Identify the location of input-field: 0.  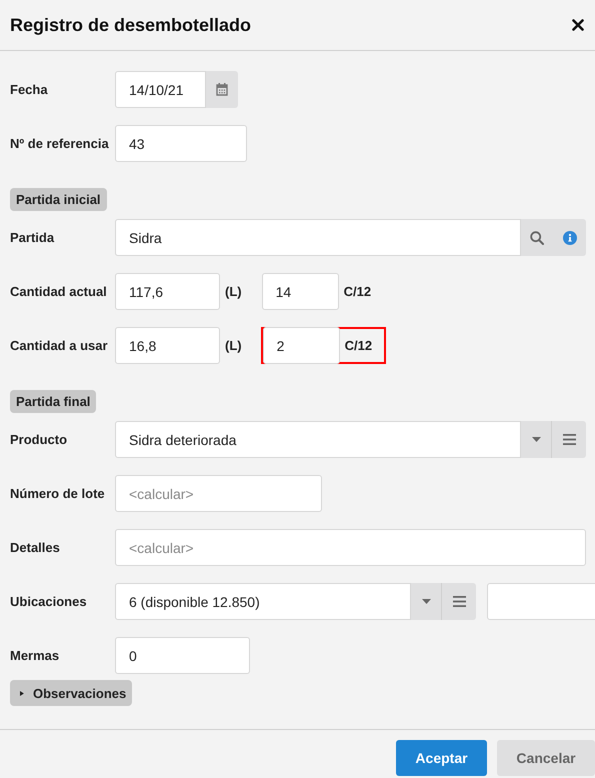
(182, 655).